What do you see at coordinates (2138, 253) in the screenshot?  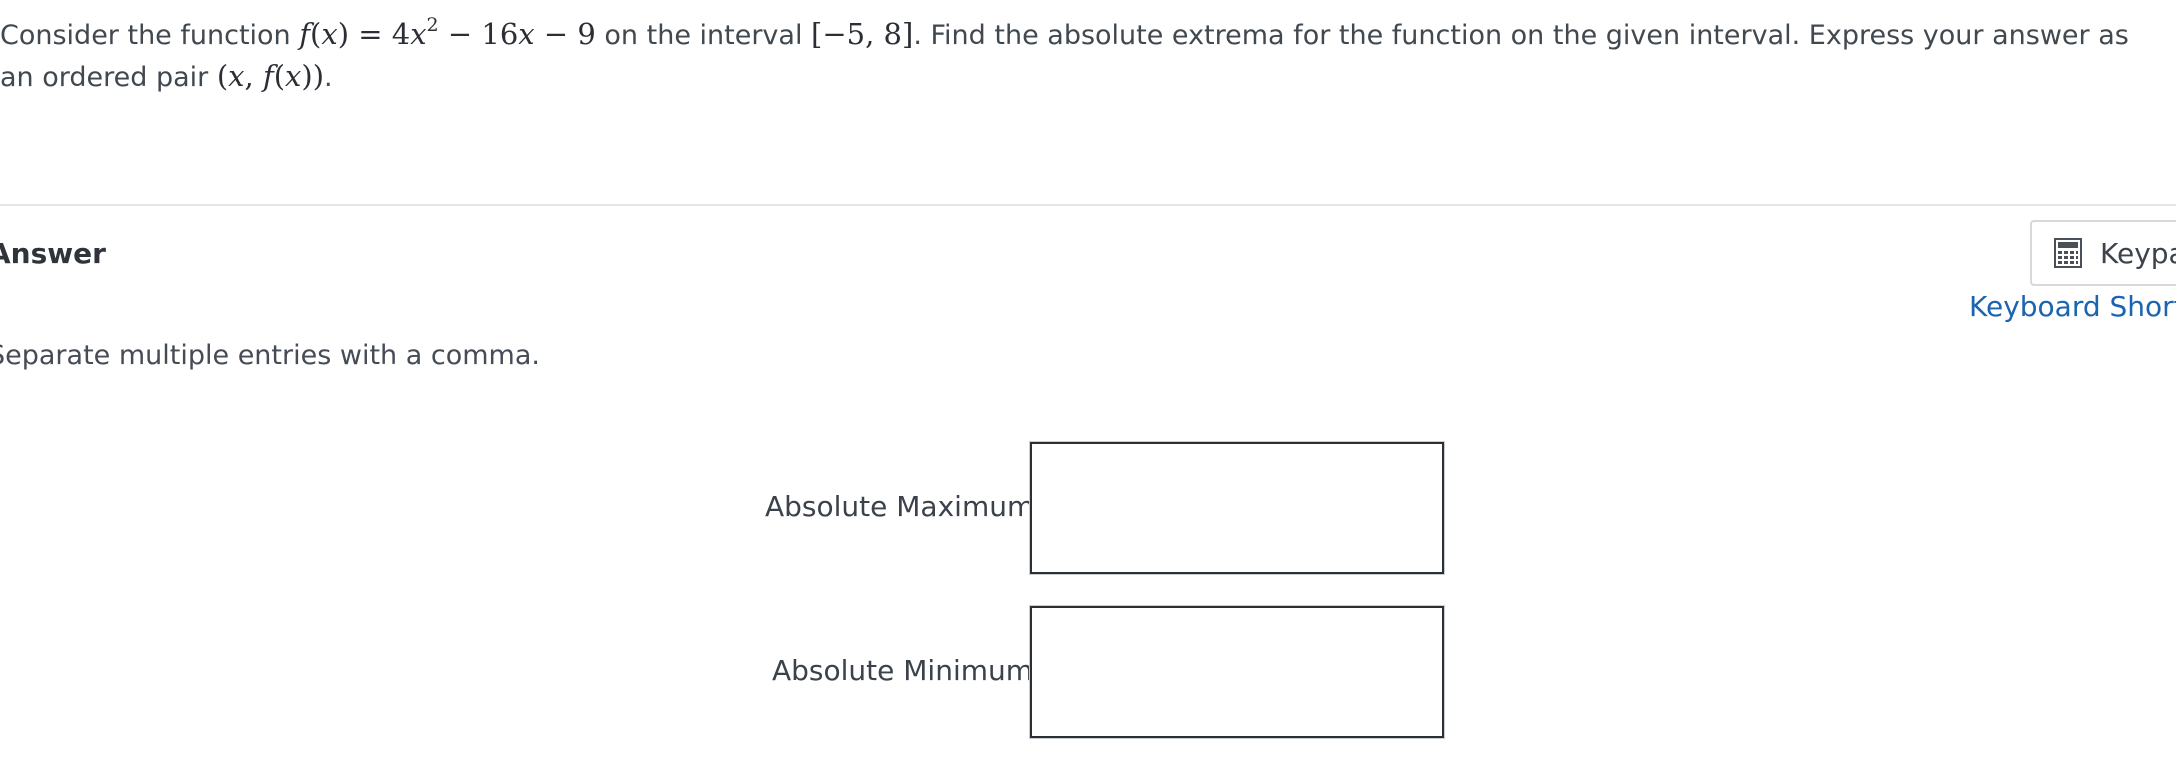 I see `keypad-label: Keypad` at bounding box center [2138, 253].